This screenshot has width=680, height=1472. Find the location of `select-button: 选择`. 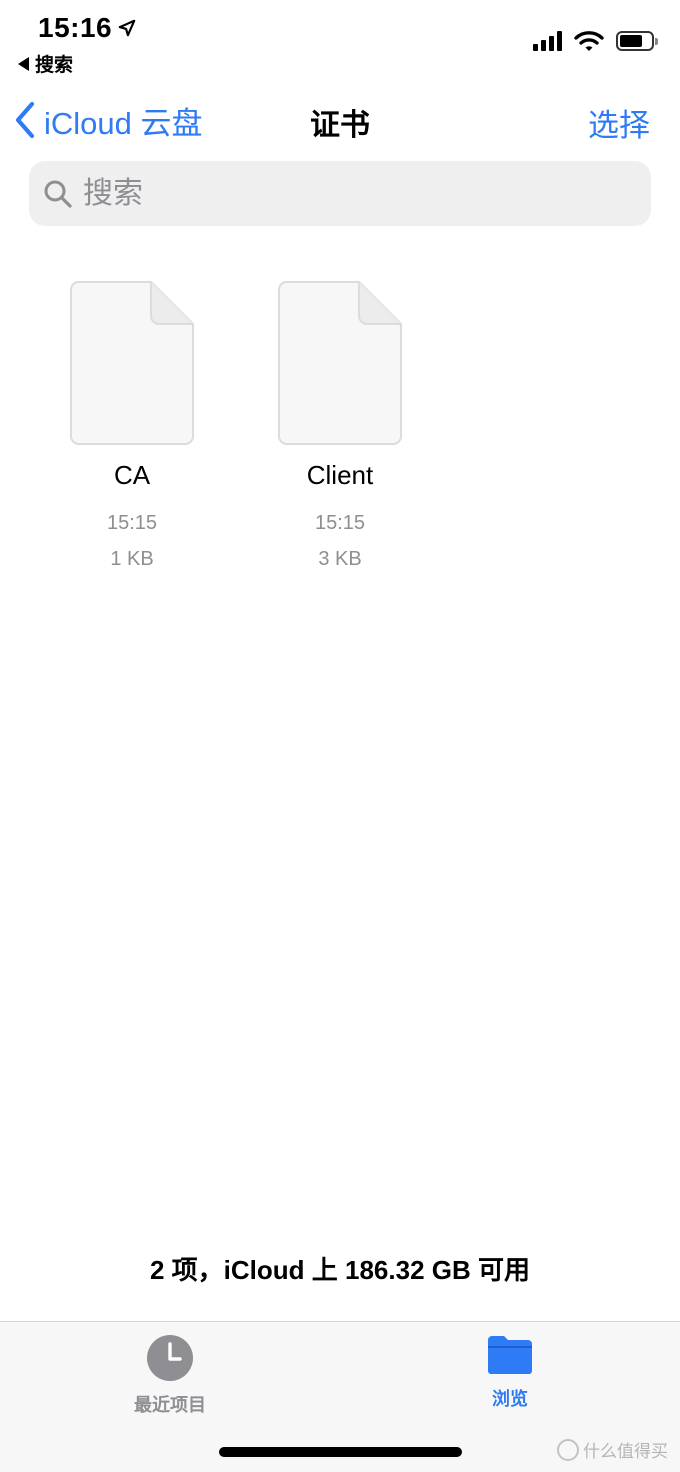

select-button: 选择 is located at coordinates (619, 122).